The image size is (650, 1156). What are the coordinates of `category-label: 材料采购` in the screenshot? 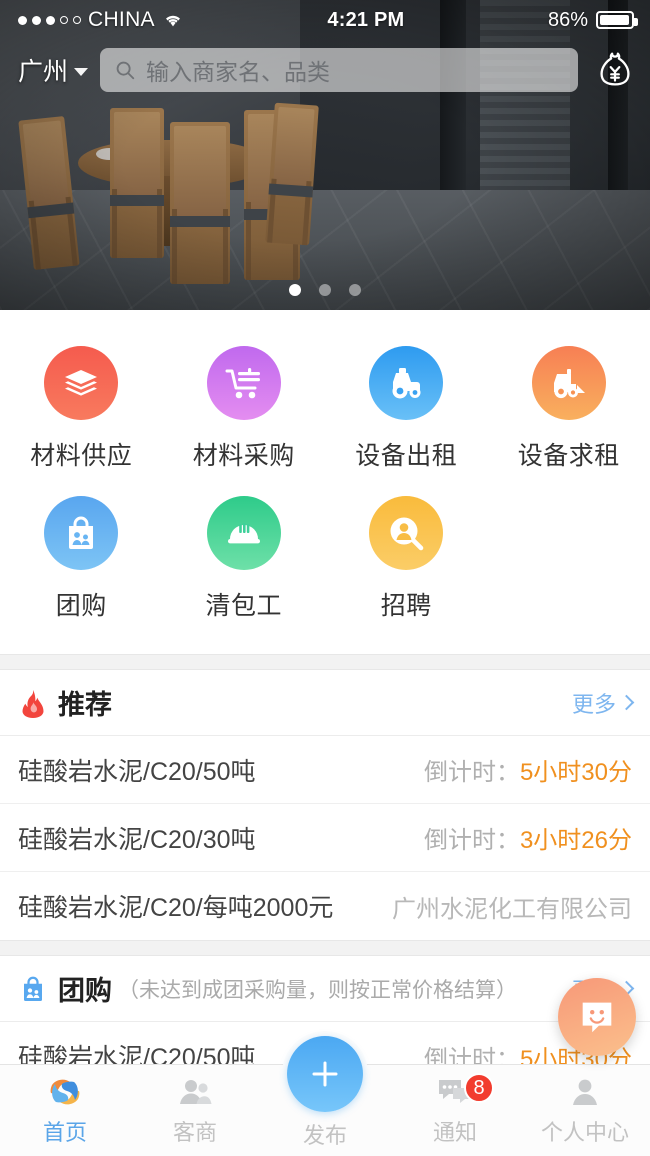 It's located at (243, 456).